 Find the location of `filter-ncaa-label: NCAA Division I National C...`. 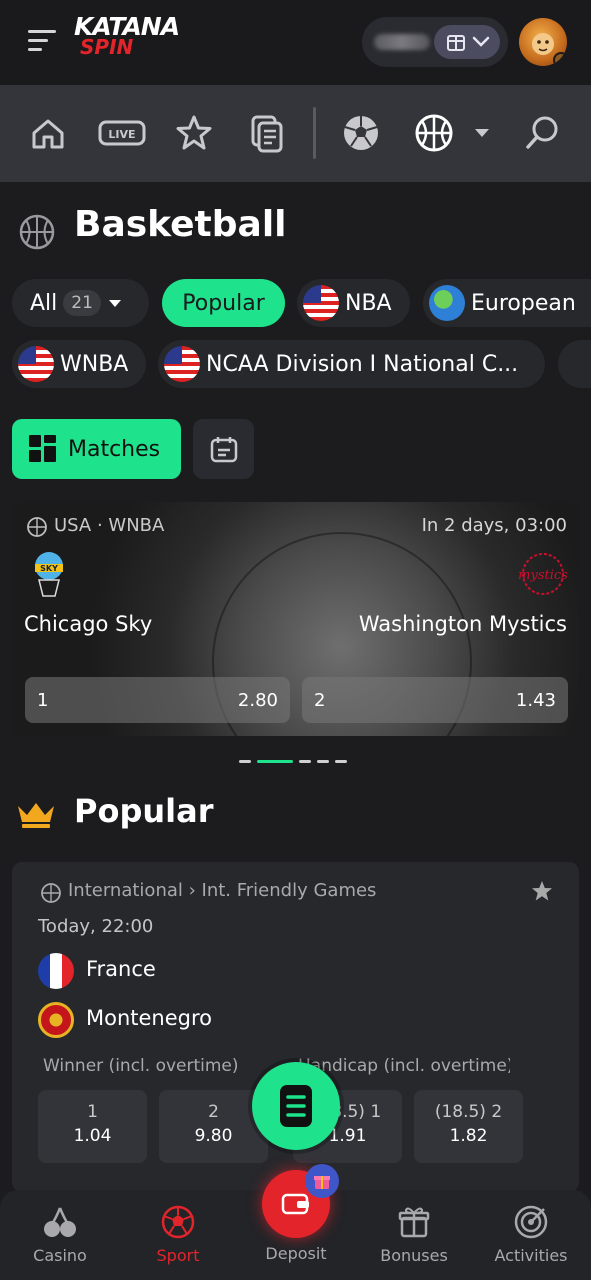

filter-ncaa-label: NCAA Division I National C... is located at coordinates (362, 364).